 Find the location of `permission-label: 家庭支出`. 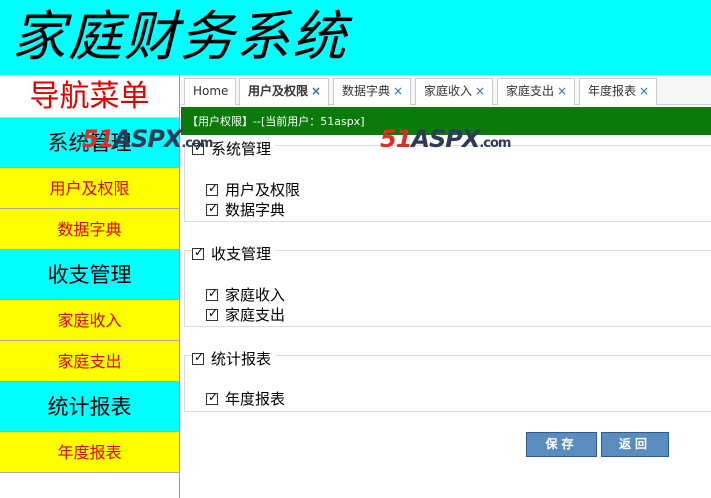

permission-label: 家庭支出 is located at coordinates (255, 315).